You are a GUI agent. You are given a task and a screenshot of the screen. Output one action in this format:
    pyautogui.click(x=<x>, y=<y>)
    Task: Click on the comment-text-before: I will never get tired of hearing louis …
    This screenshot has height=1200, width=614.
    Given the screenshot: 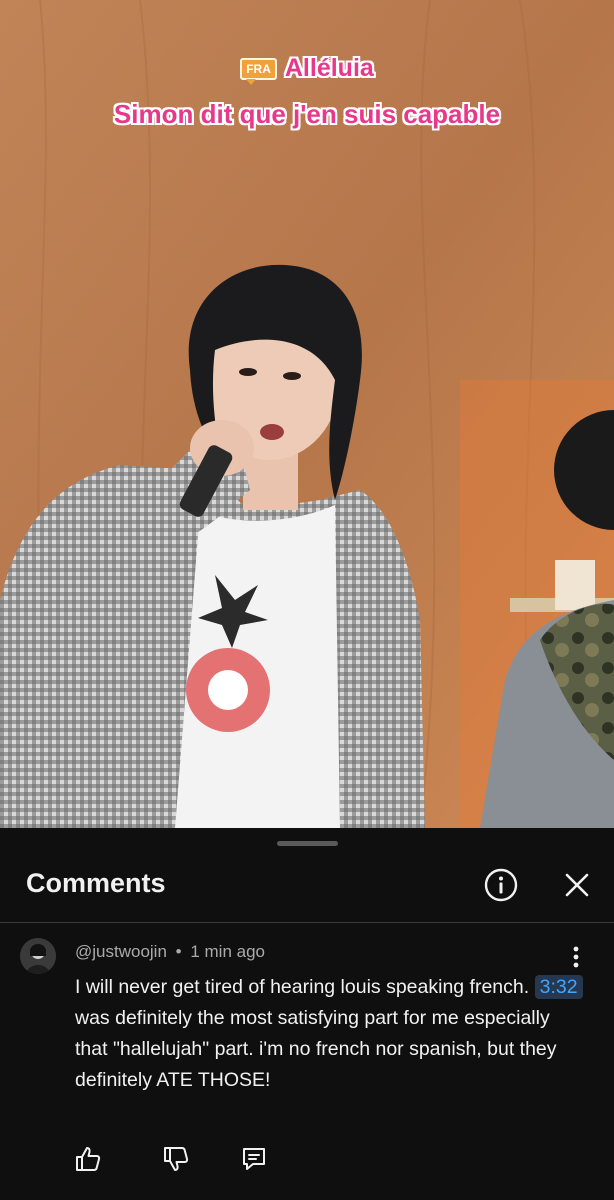 What is the action you would take?
    pyautogui.click(x=305, y=987)
    